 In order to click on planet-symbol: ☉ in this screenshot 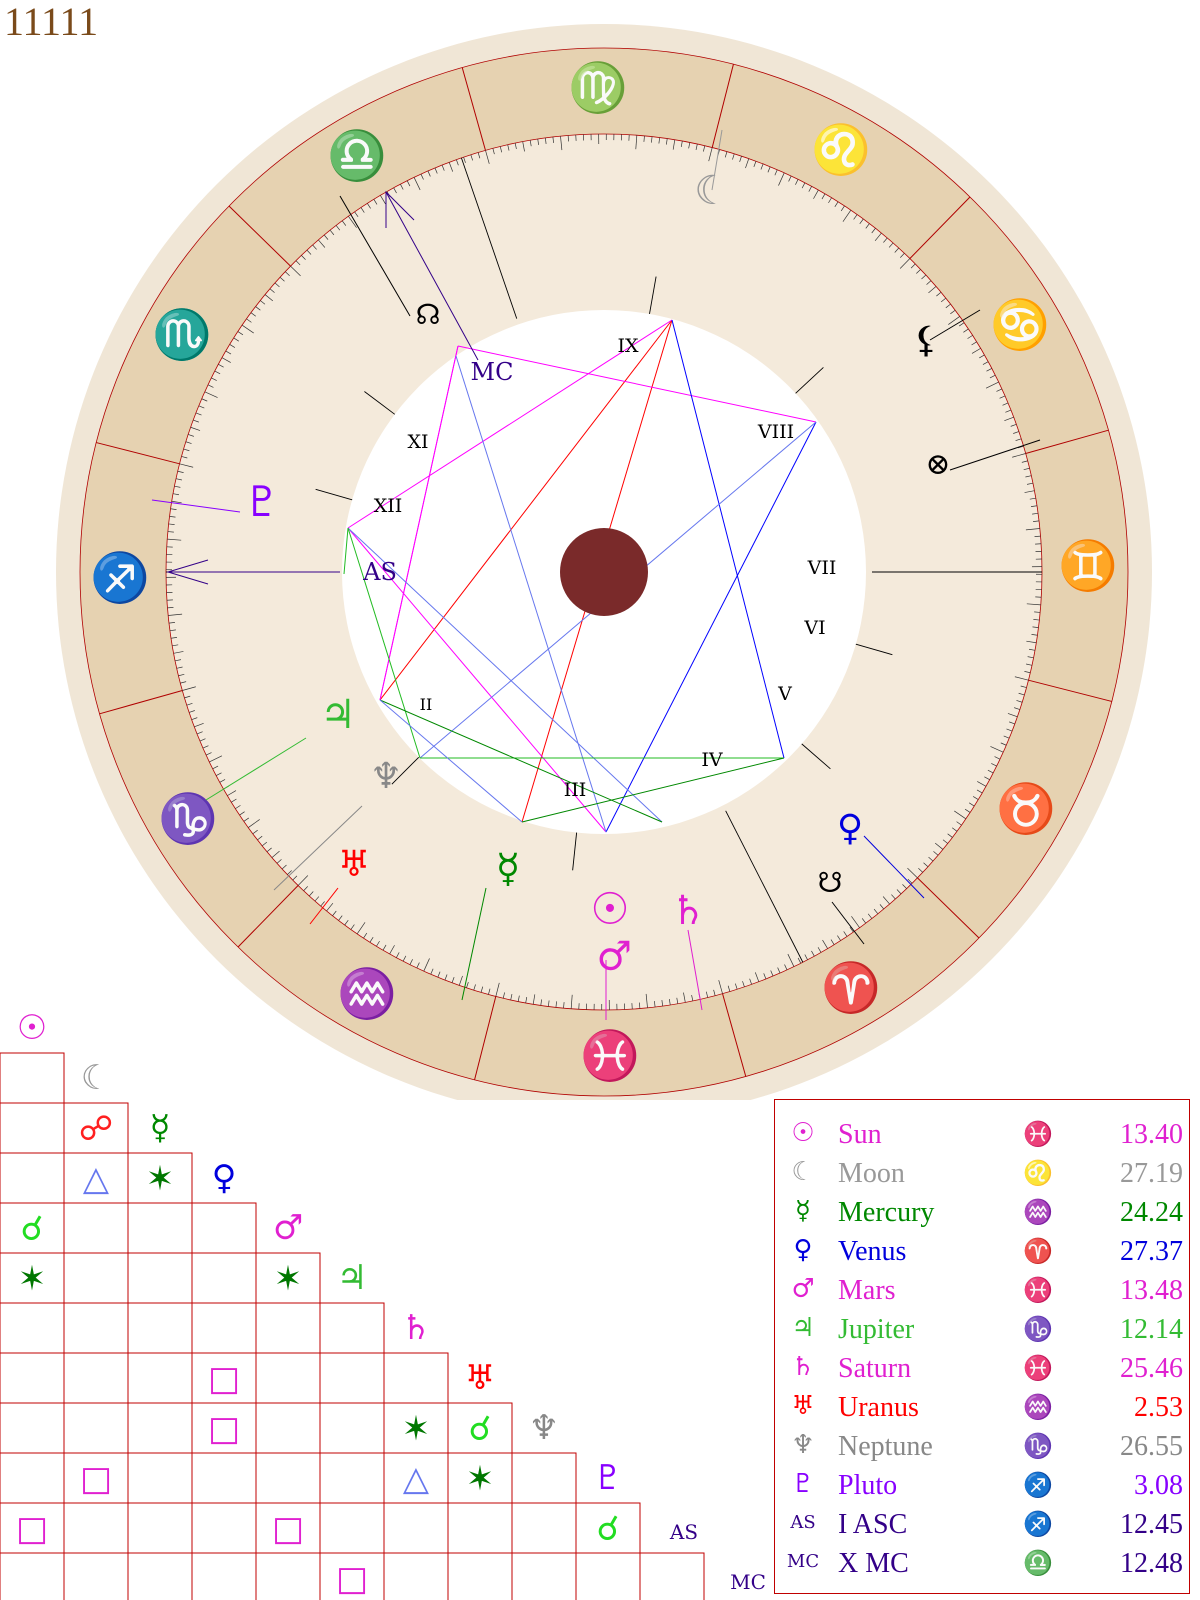, I will do `click(803, 1133)`.